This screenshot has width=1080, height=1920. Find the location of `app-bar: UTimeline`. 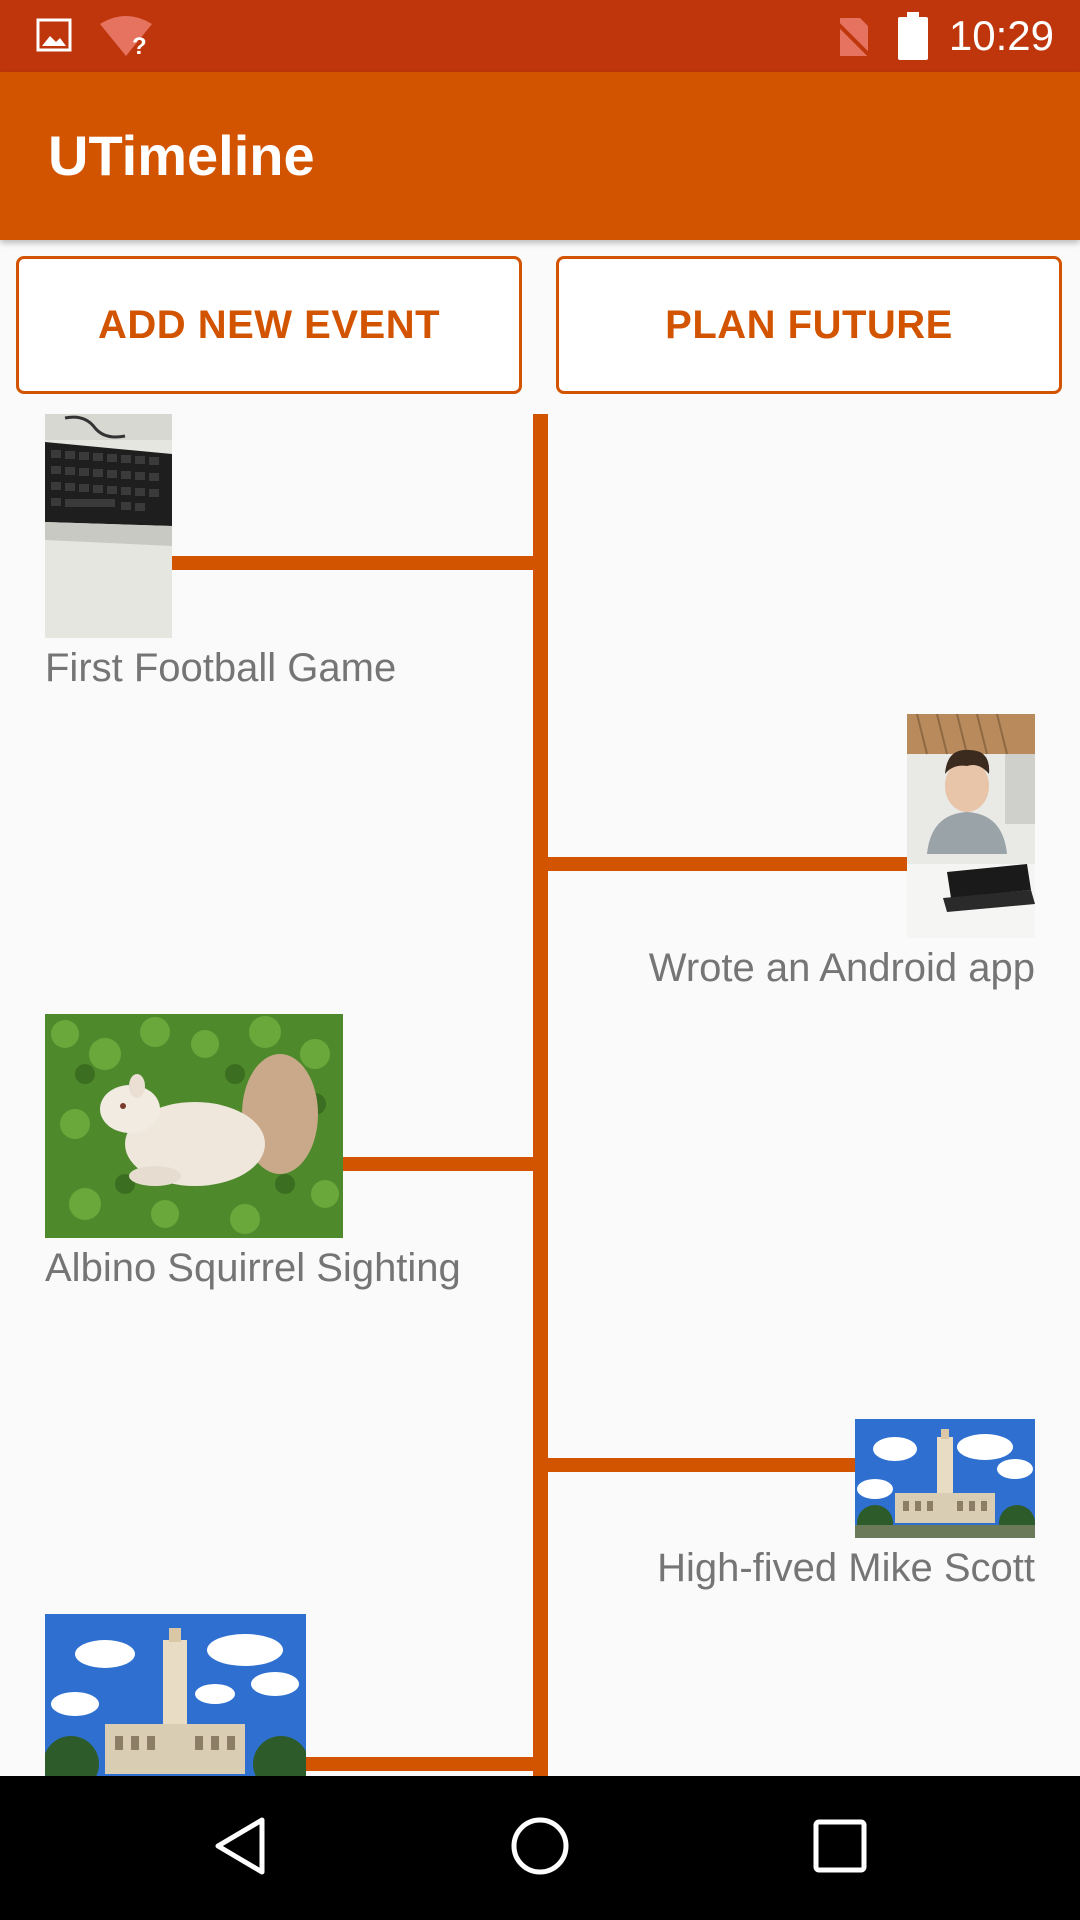

app-bar: UTimeline is located at coordinates (540, 156).